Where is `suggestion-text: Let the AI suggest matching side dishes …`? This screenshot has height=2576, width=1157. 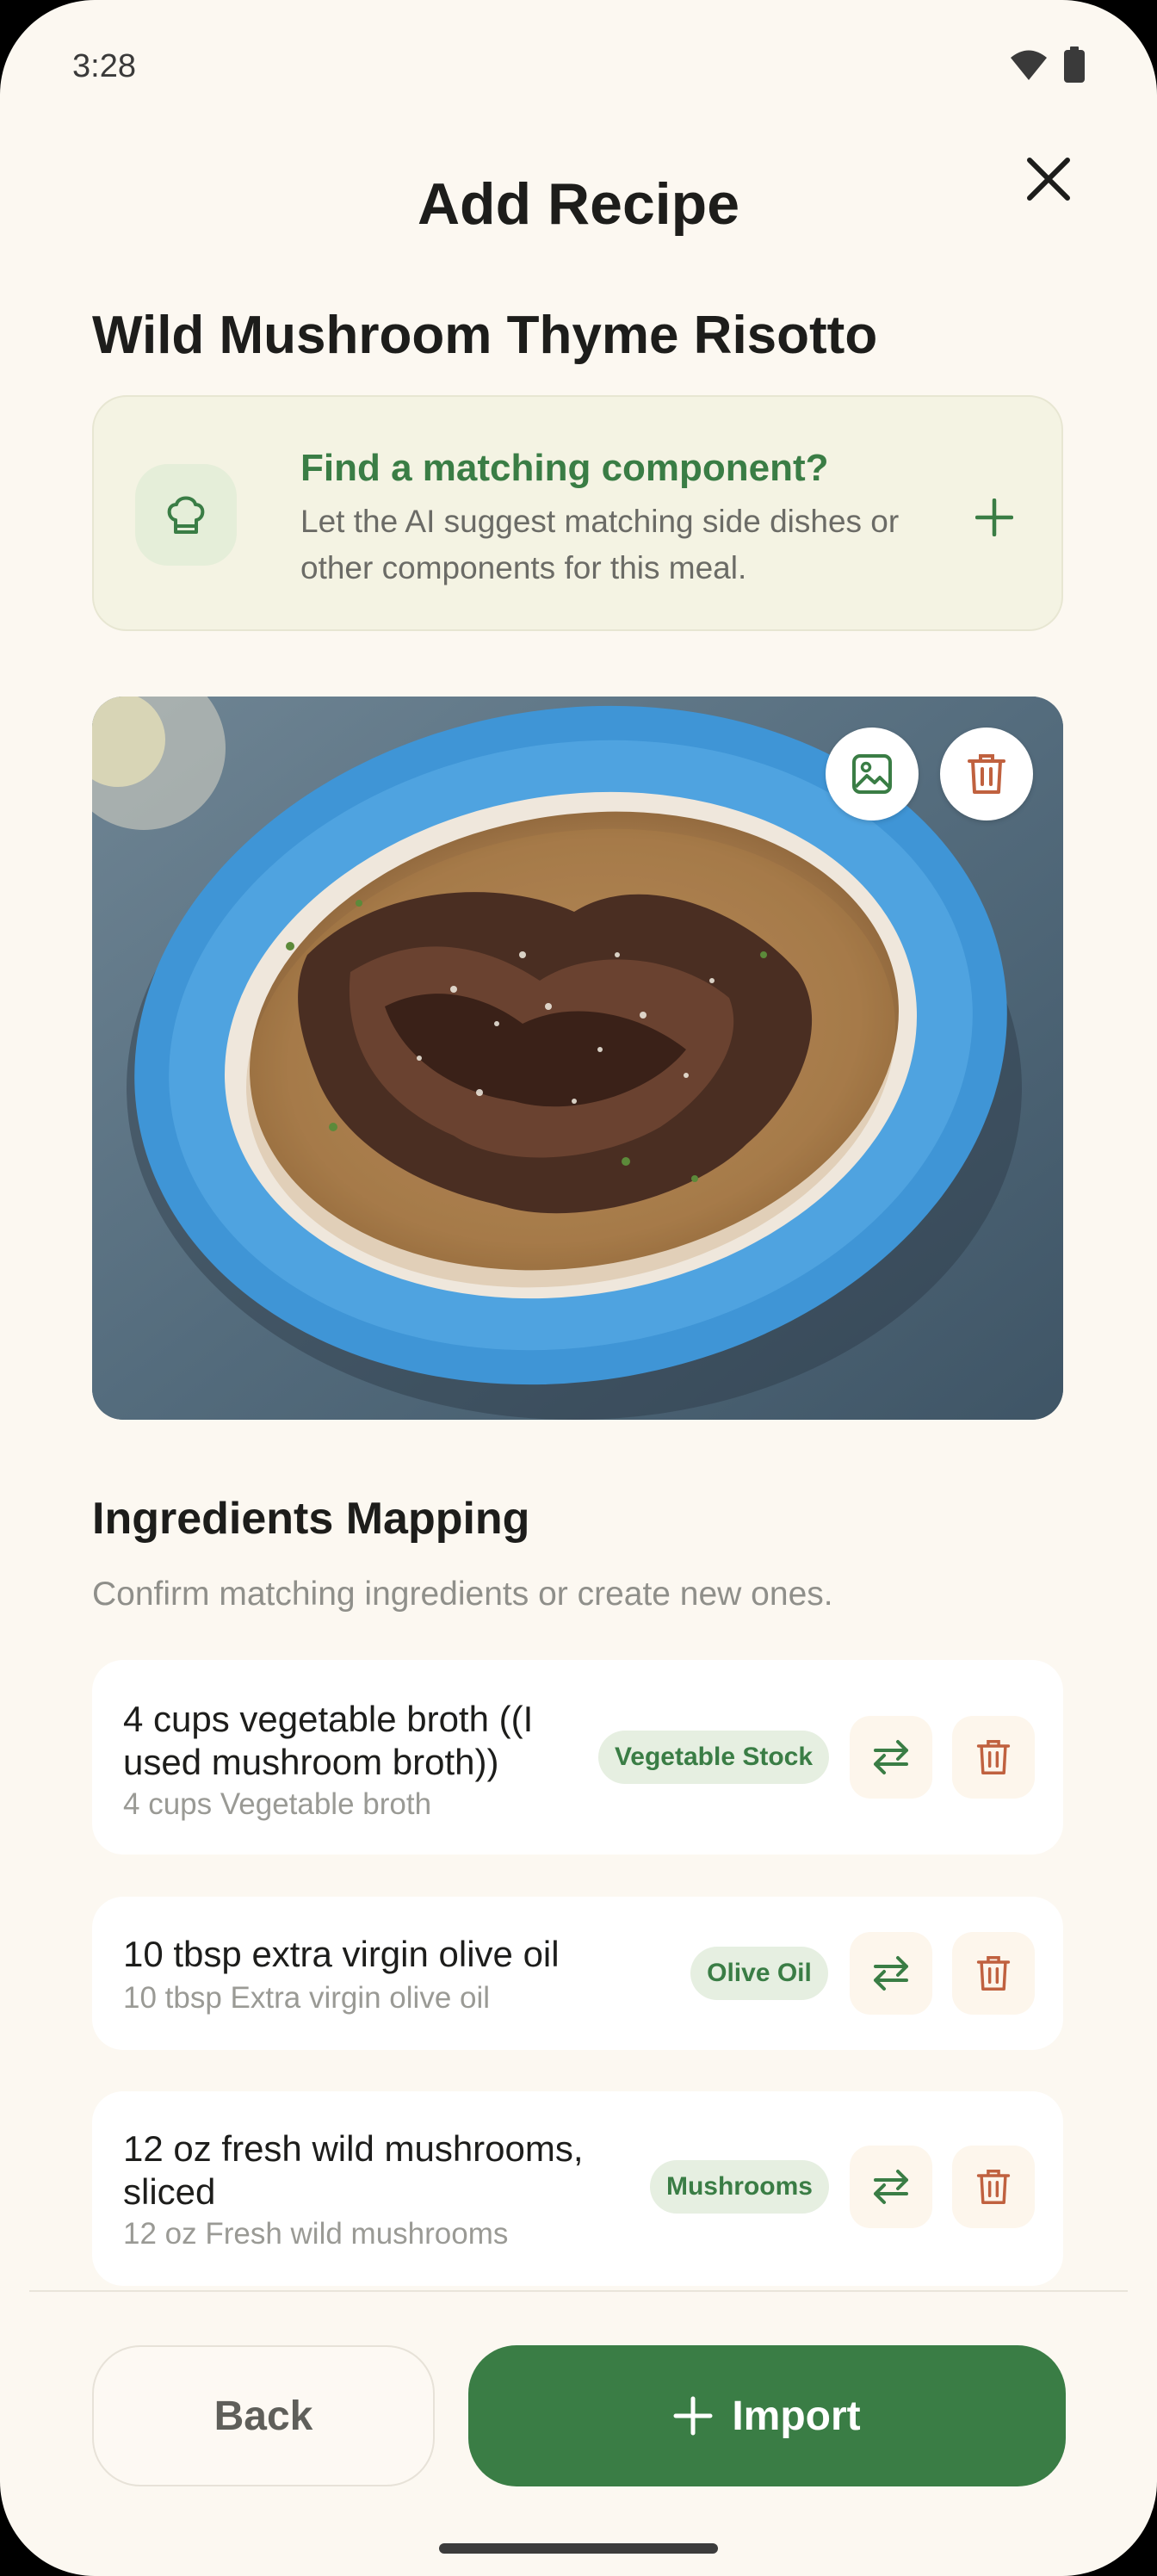
suggestion-text: Let the AI suggest matching side dishes … is located at coordinates (600, 544).